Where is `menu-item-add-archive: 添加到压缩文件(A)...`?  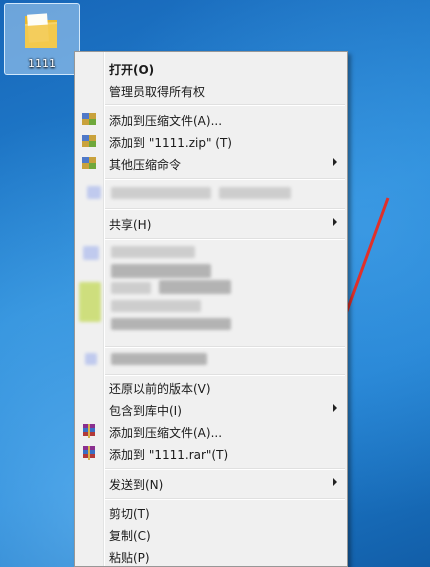
menu-item-add-archive: 添加到压缩文件(A)... is located at coordinates (211, 119).